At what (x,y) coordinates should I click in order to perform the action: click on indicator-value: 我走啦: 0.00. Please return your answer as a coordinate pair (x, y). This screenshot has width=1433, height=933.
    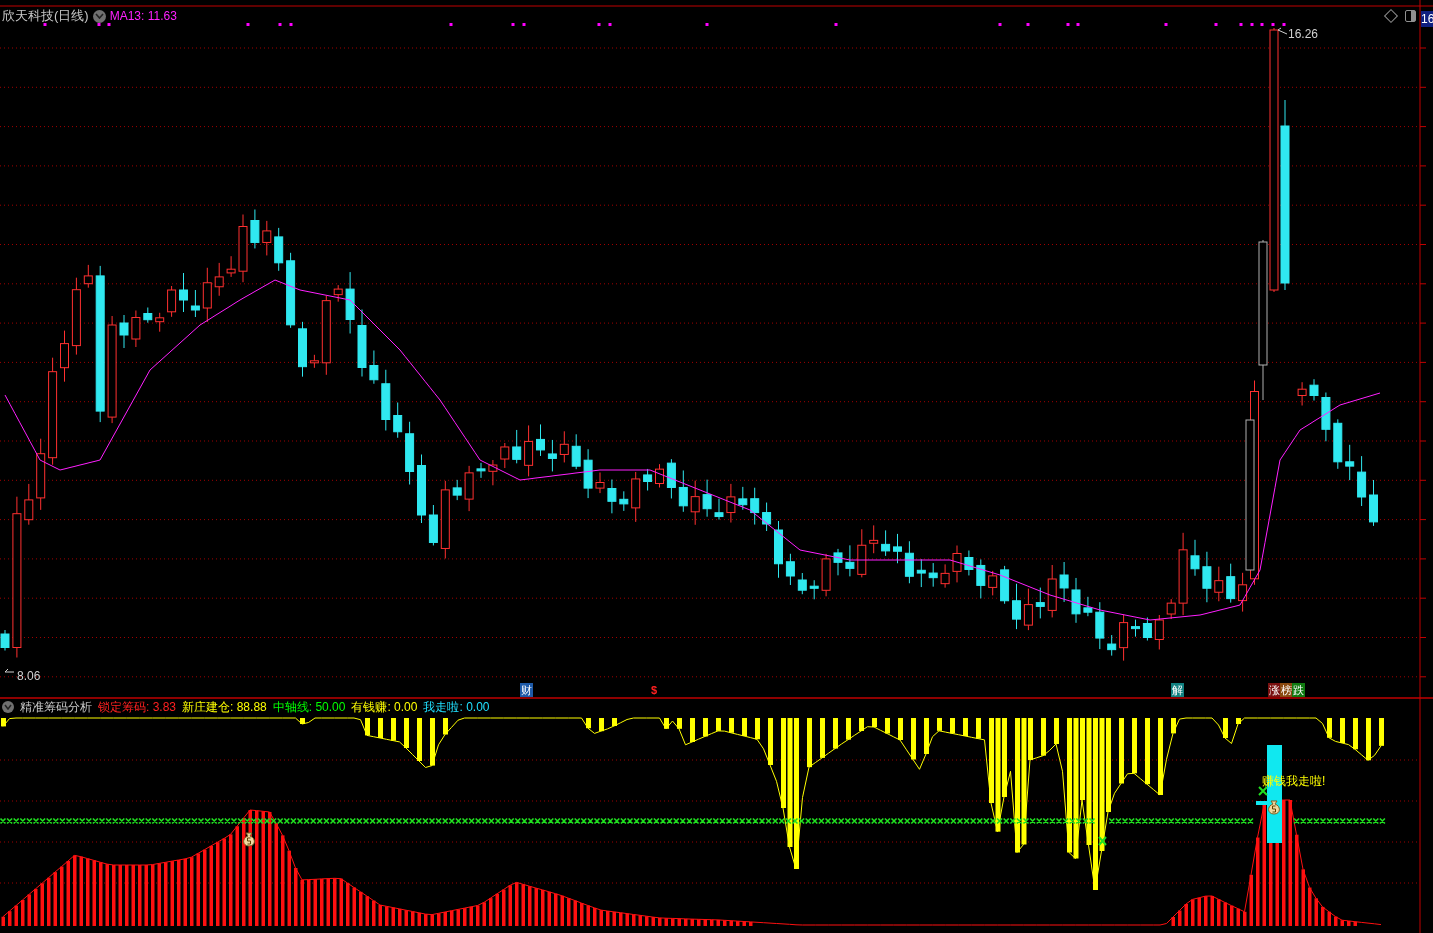
    Looking at the image, I should click on (456, 707).